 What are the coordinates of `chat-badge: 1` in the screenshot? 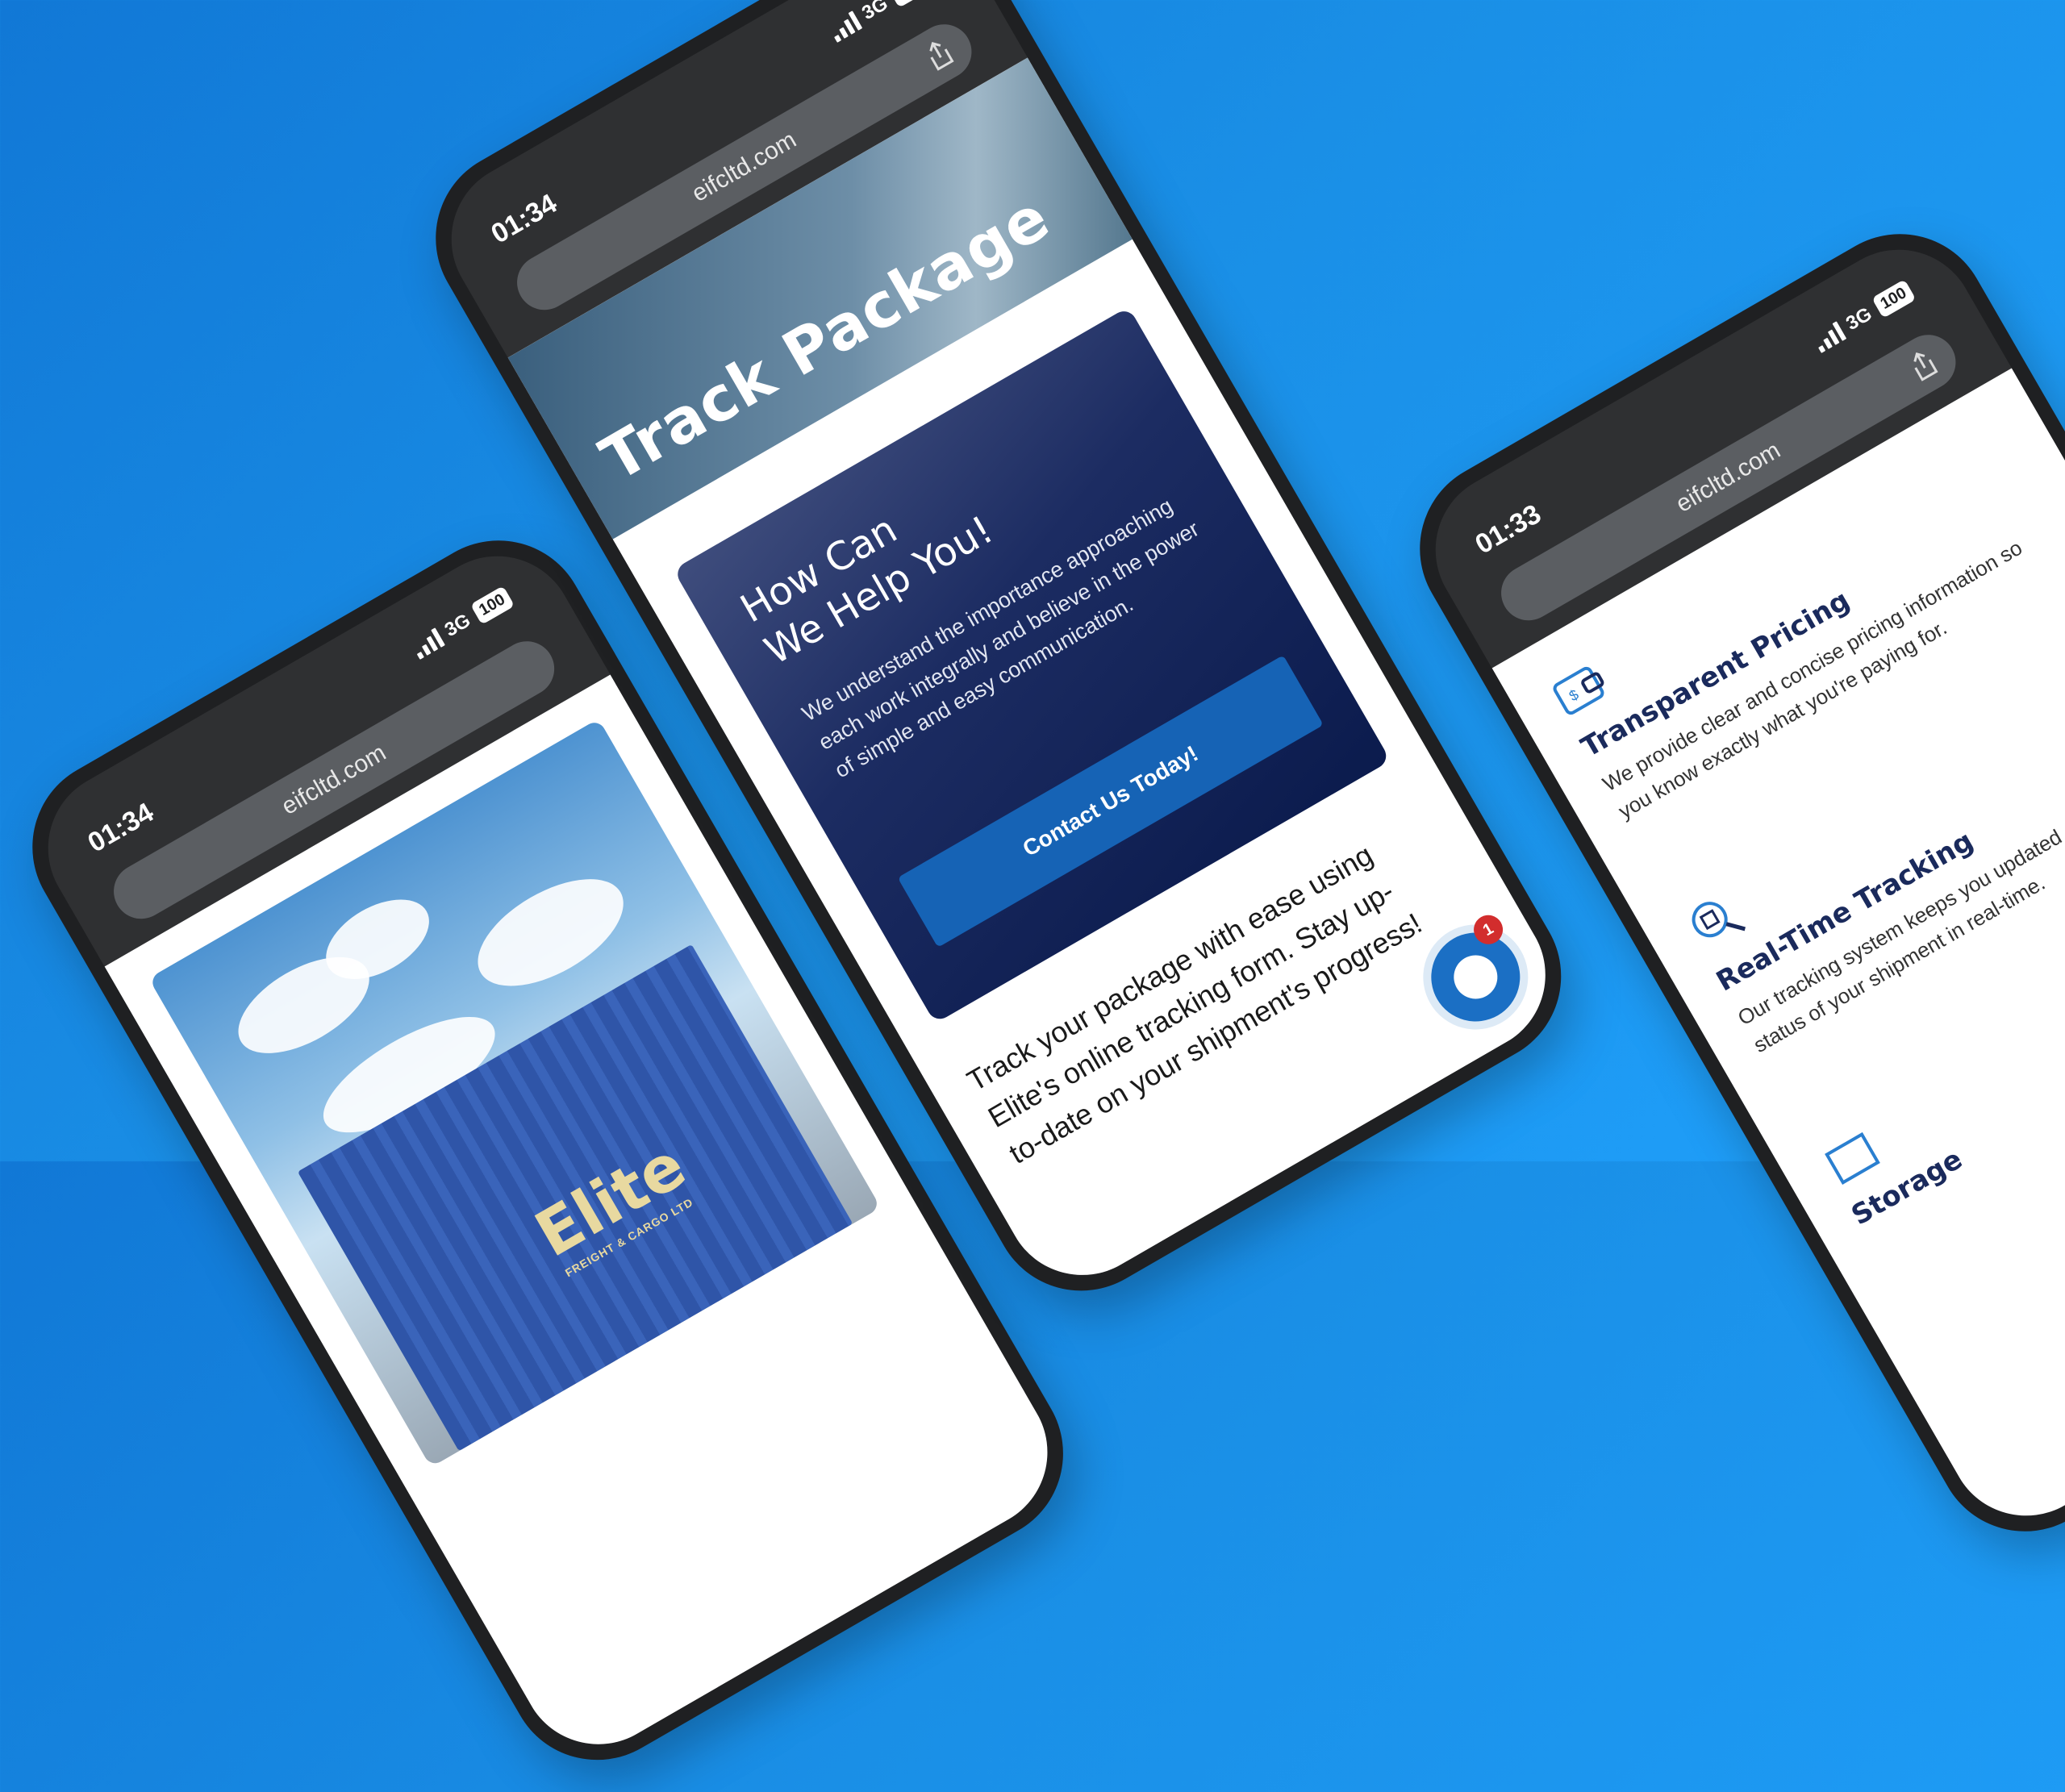 It's located at (1488, 930).